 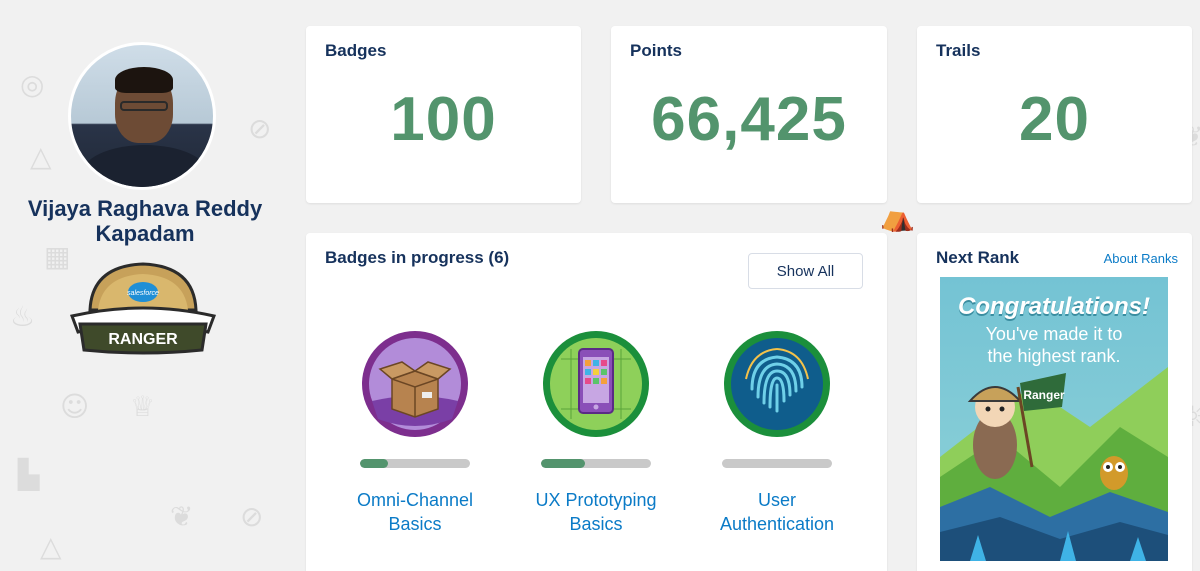 What do you see at coordinates (142, 116) in the screenshot?
I see `avatar` at bounding box center [142, 116].